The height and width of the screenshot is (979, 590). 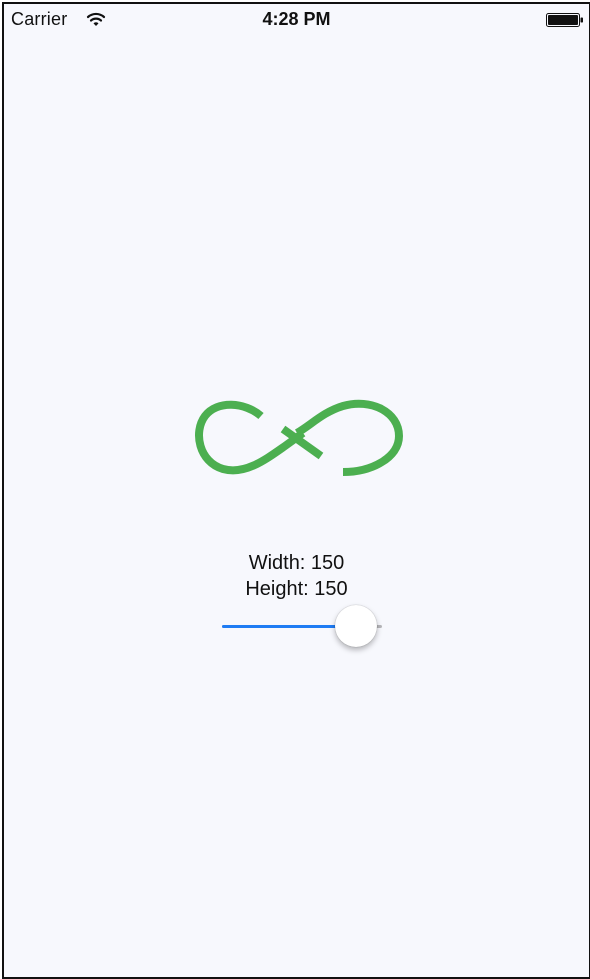 I want to click on status-time: 4:28 PM, so click(x=296, y=19).